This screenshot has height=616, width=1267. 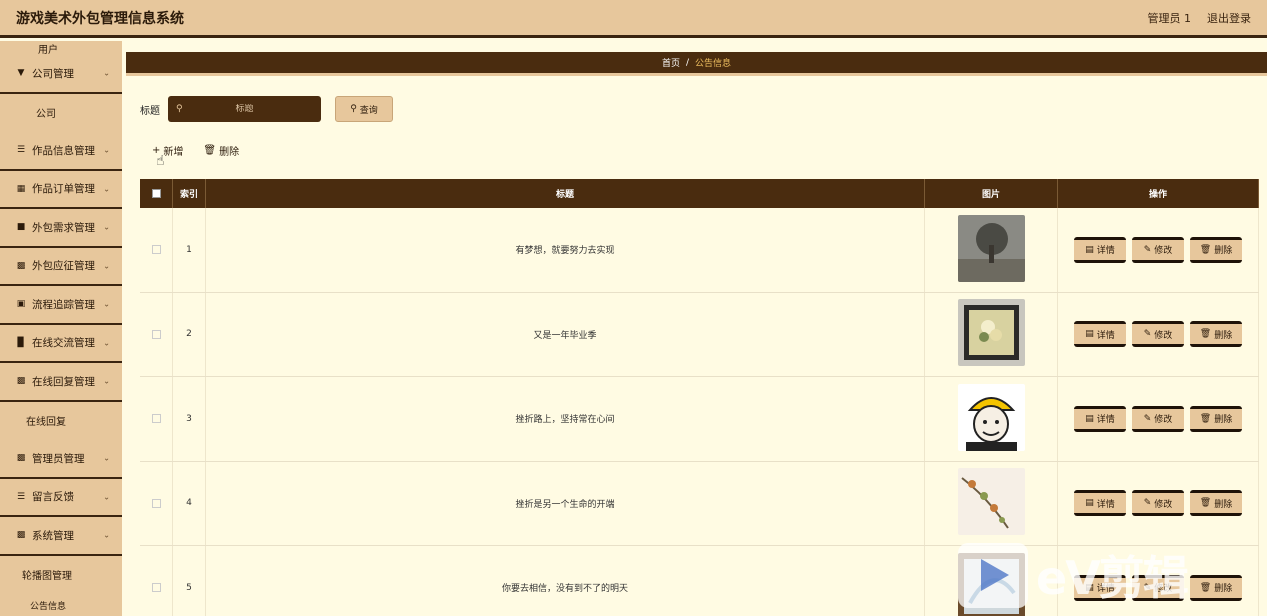 What do you see at coordinates (1158, 193) in the screenshot?
I see `header-ops: 操作` at bounding box center [1158, 193].